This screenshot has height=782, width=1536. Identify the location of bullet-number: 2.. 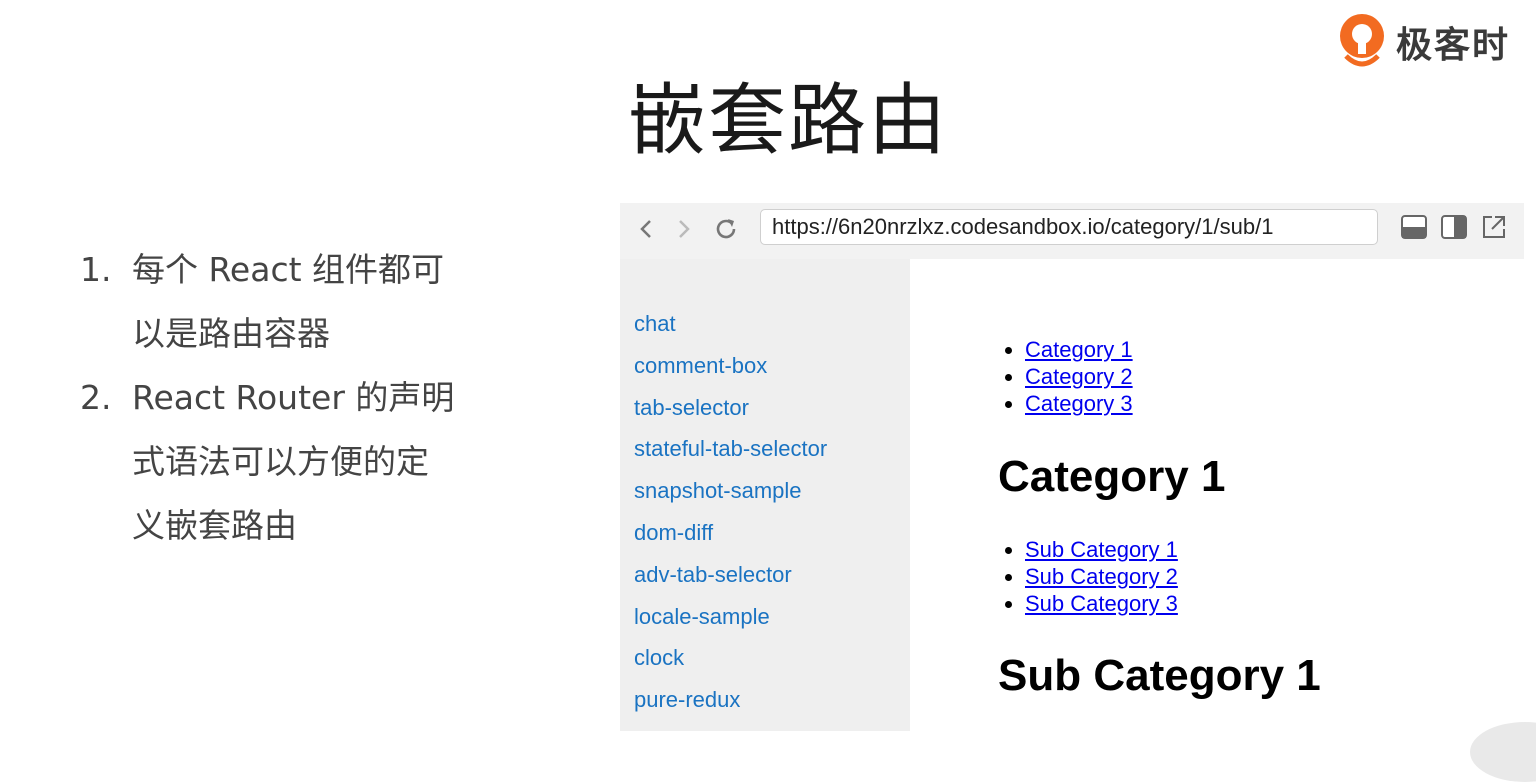
(96, 397).